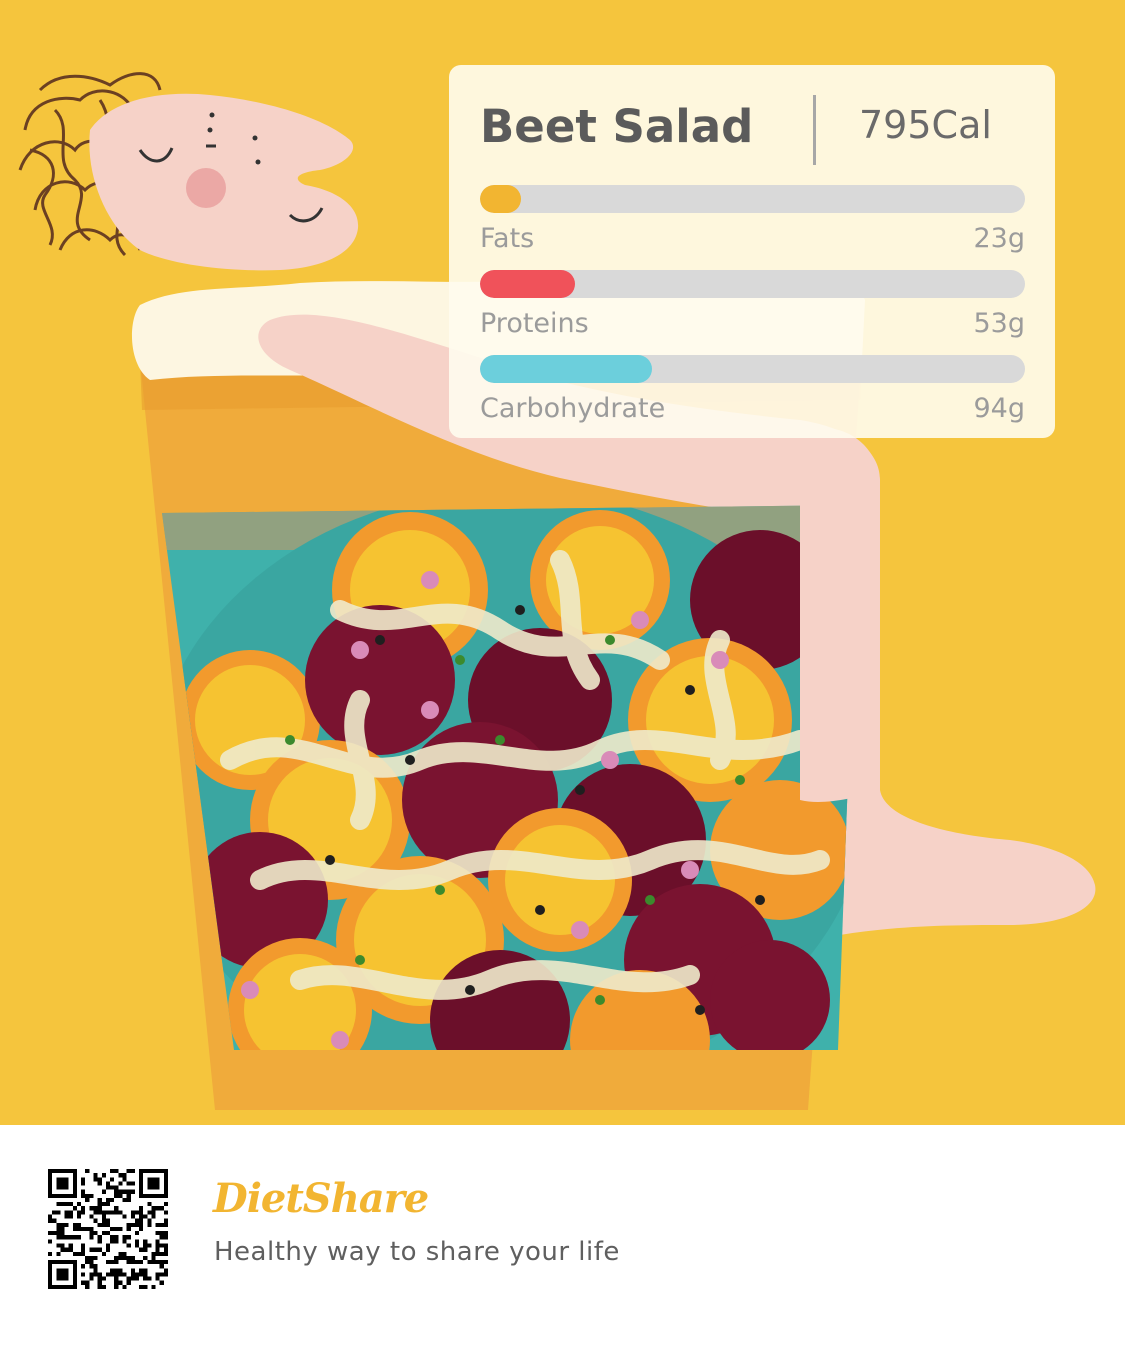 Image resolution: width=1125 pixels, height=1350 pixels. Describe the element at coordinates (999, 408) in the screenshot. I see `carbohydrate-value: 94g` at that location.